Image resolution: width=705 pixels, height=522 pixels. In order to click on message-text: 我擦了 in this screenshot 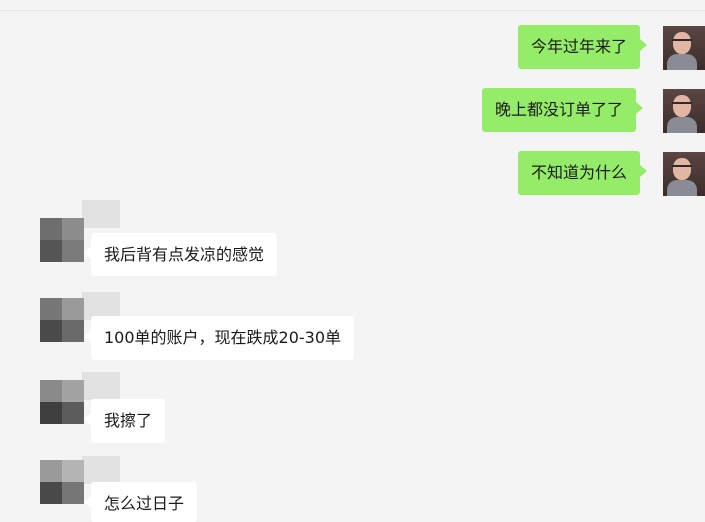, I will do `click(128, 420)`.